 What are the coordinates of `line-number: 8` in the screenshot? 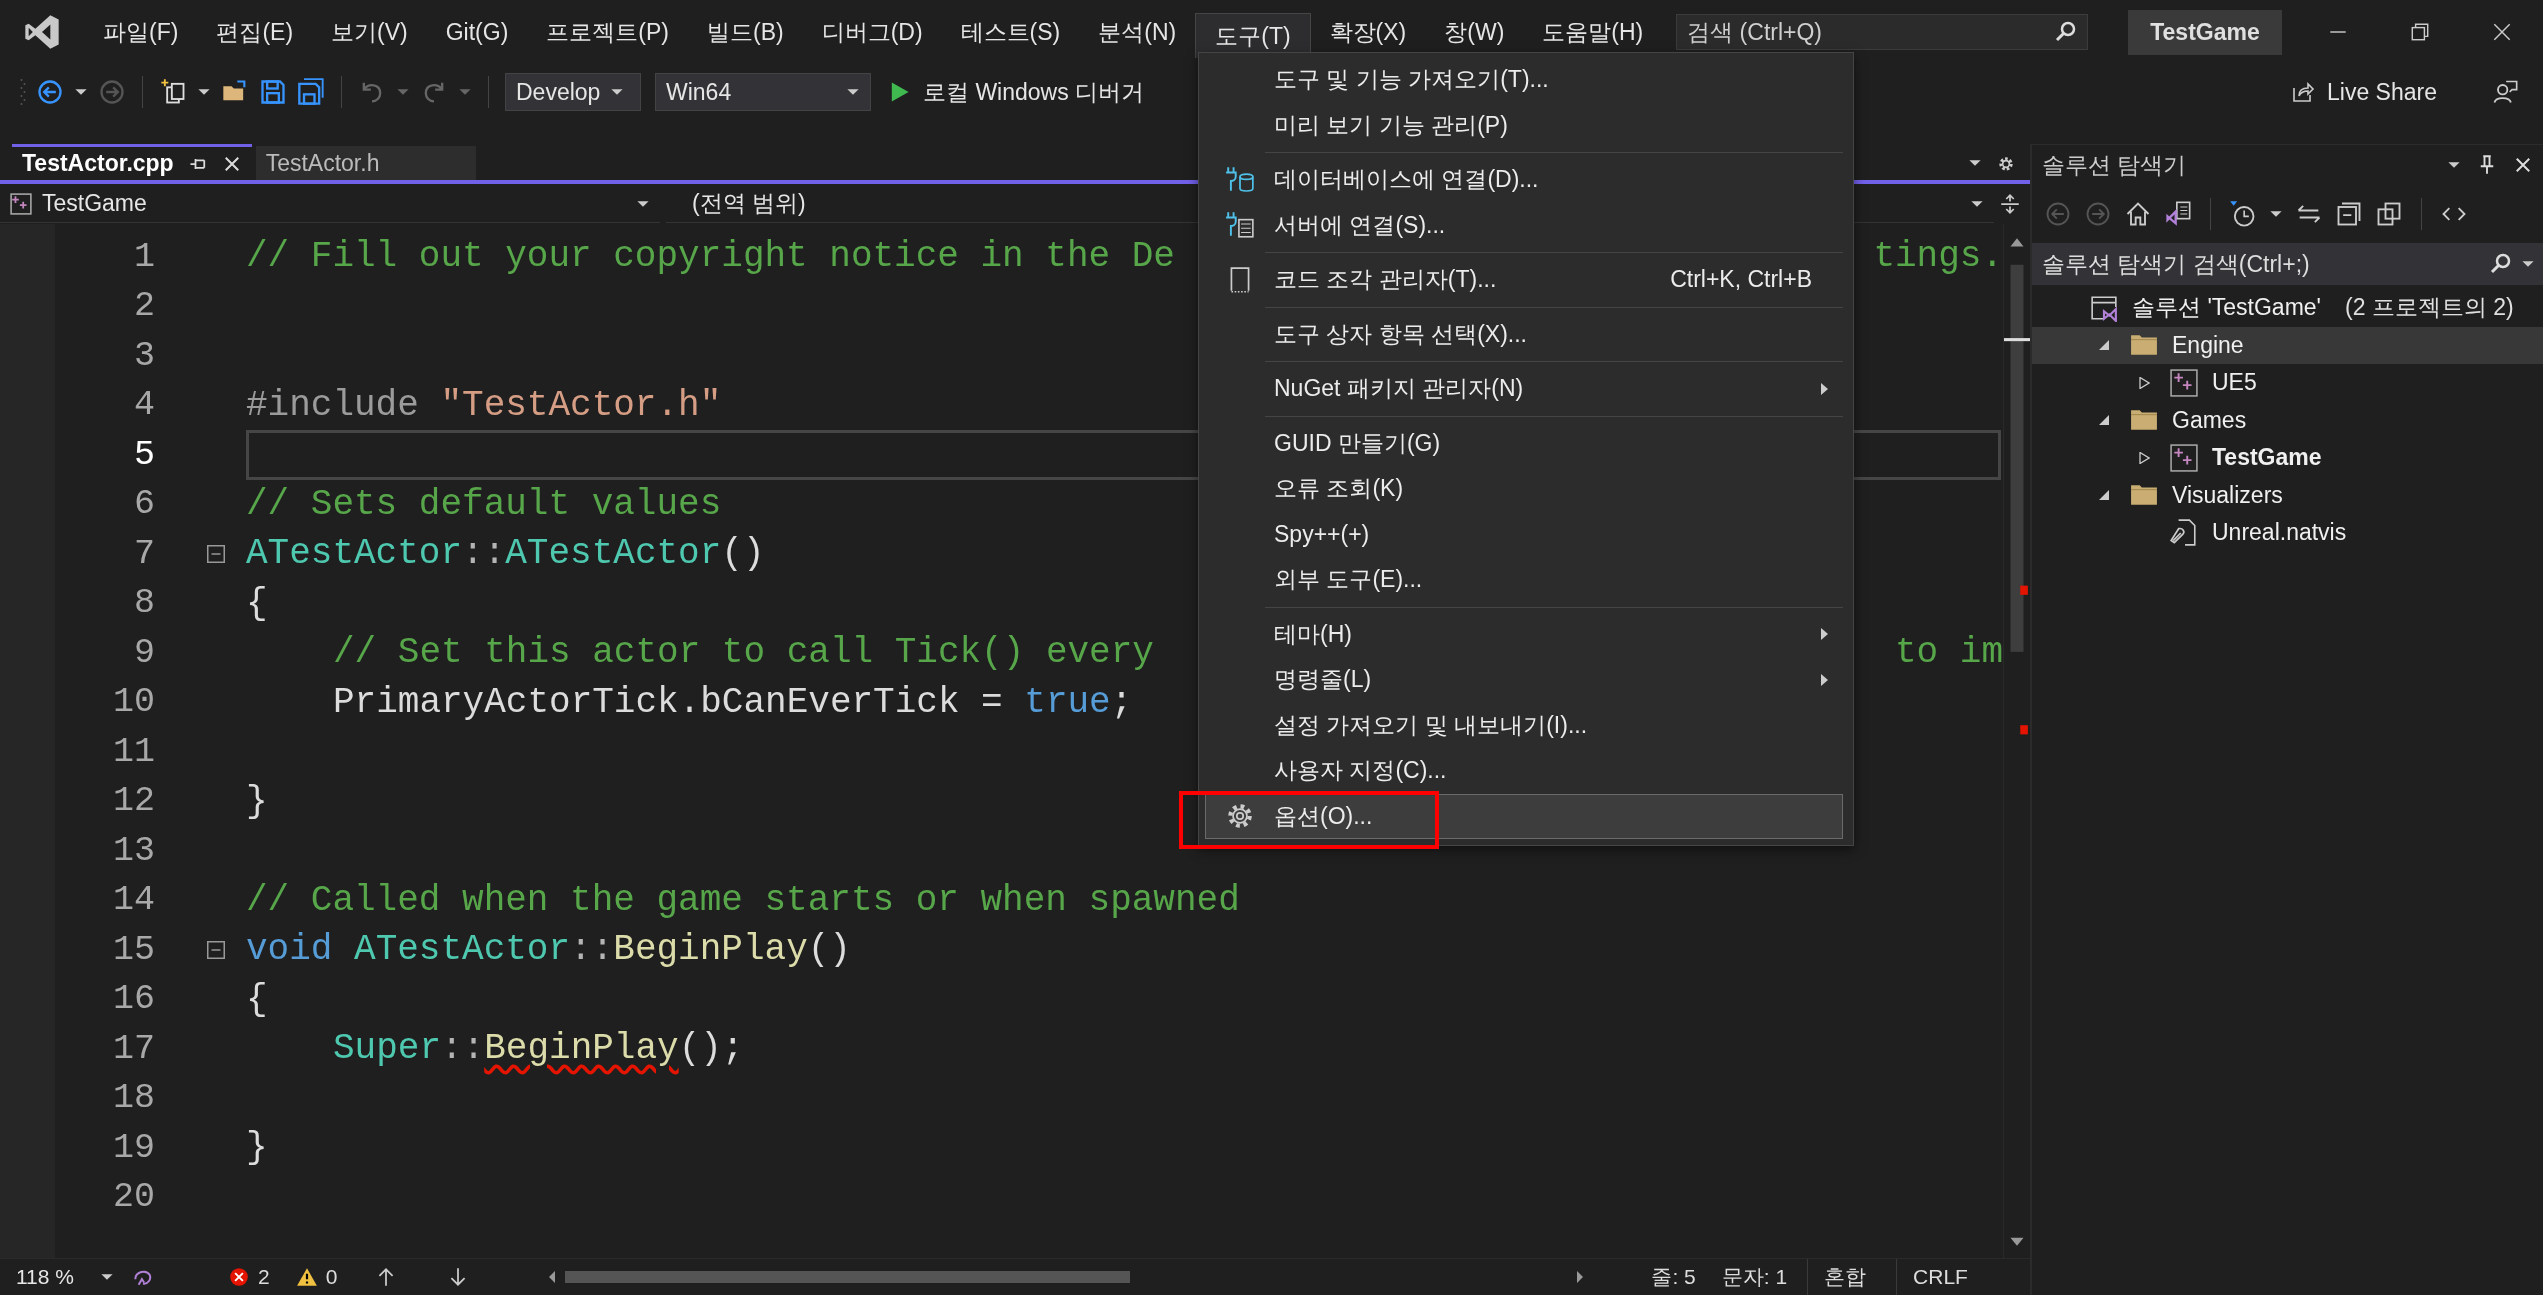 It's located at (144, 603).